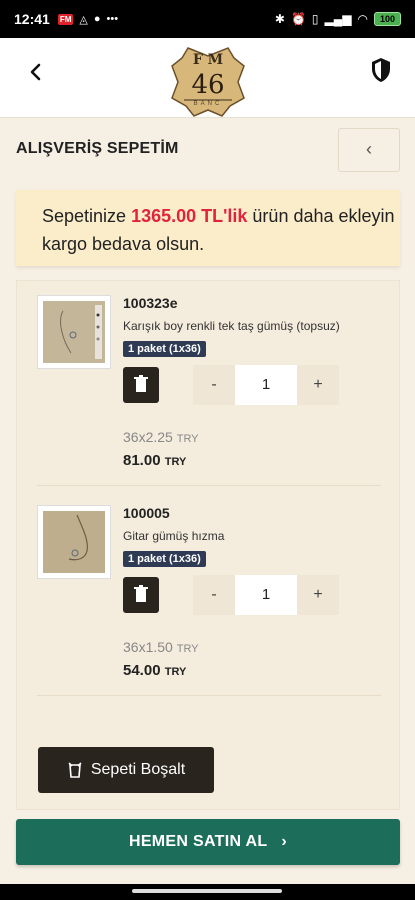 The height and width of the screenshot is (900, 415). I want to click on chevron-left-icon, so click(35, 72).